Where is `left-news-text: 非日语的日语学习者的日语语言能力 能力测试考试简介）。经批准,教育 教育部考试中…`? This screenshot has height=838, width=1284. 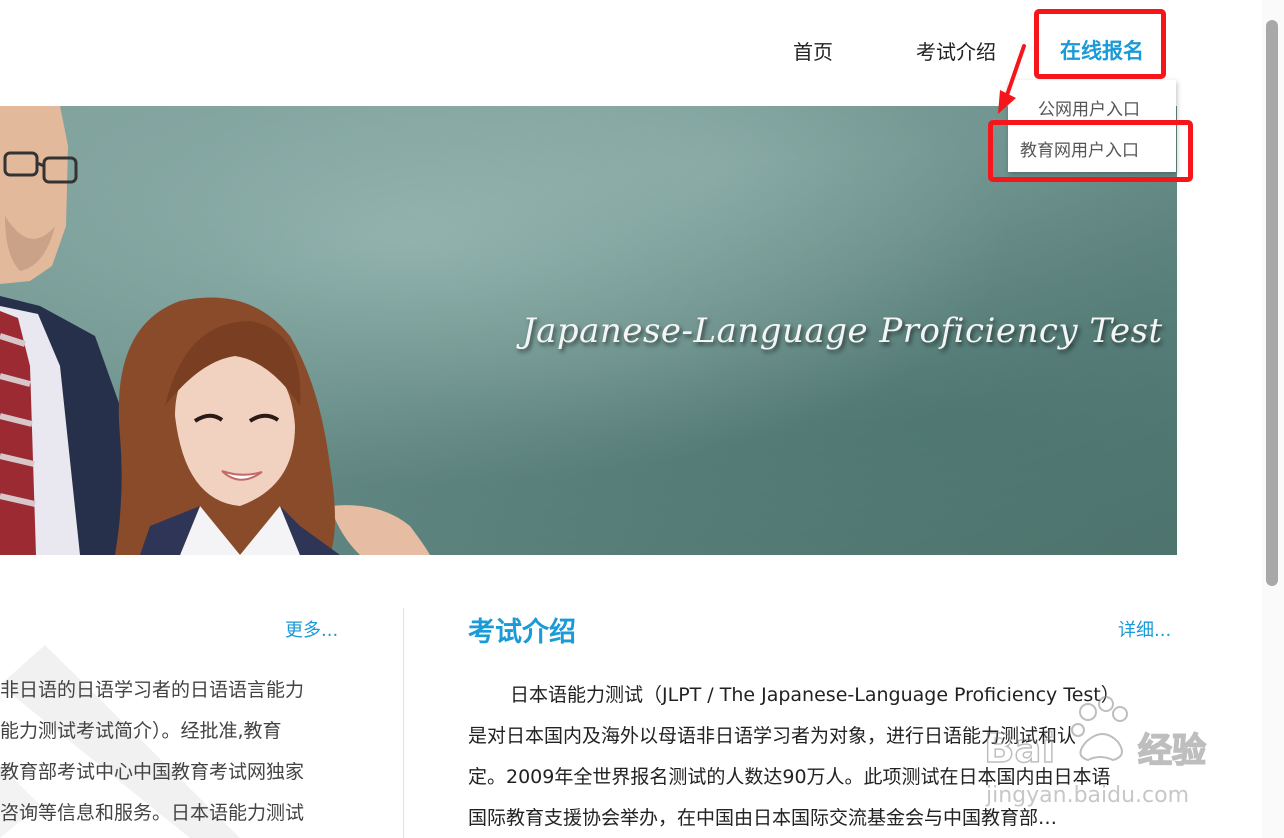 left-news-text: 非日语的日语学习者的日语语言能力 能力测试考试简介）。经批准,教育 教育部考试中… is located at coordinates (175, 752).